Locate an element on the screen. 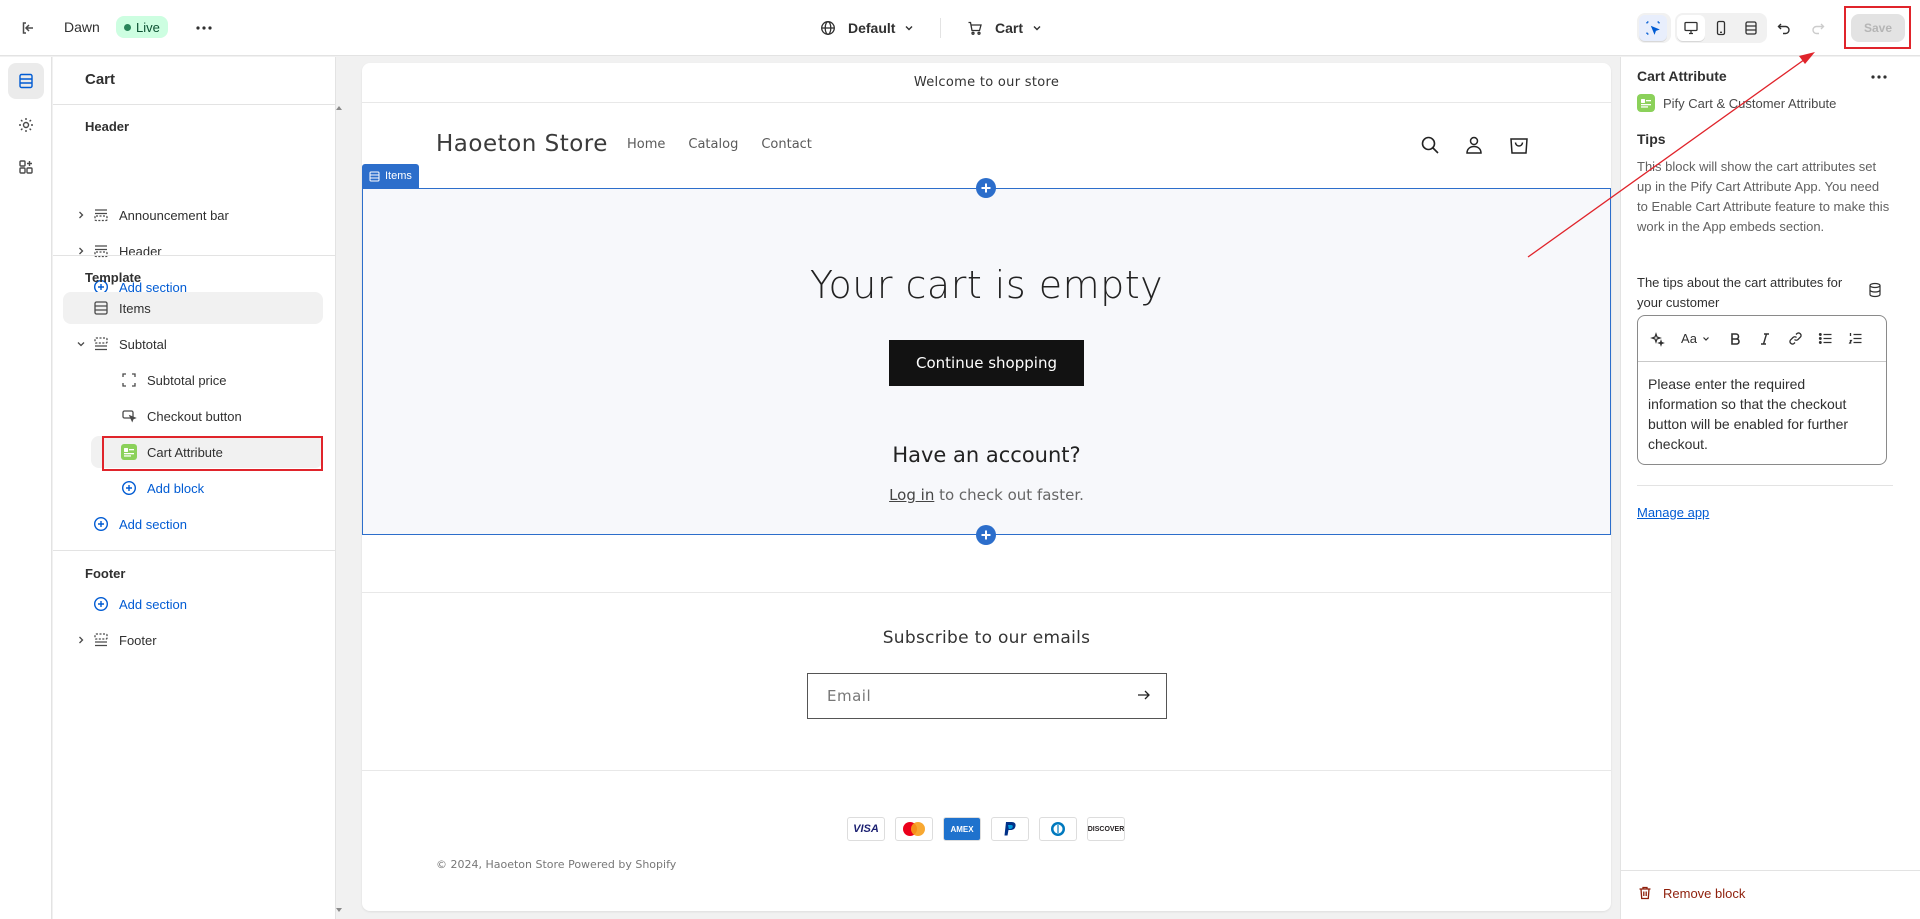 Image resolution: width=1920 pixels, height=919 pixels. cart-bag-icon is located at coordinates (1519, 145).